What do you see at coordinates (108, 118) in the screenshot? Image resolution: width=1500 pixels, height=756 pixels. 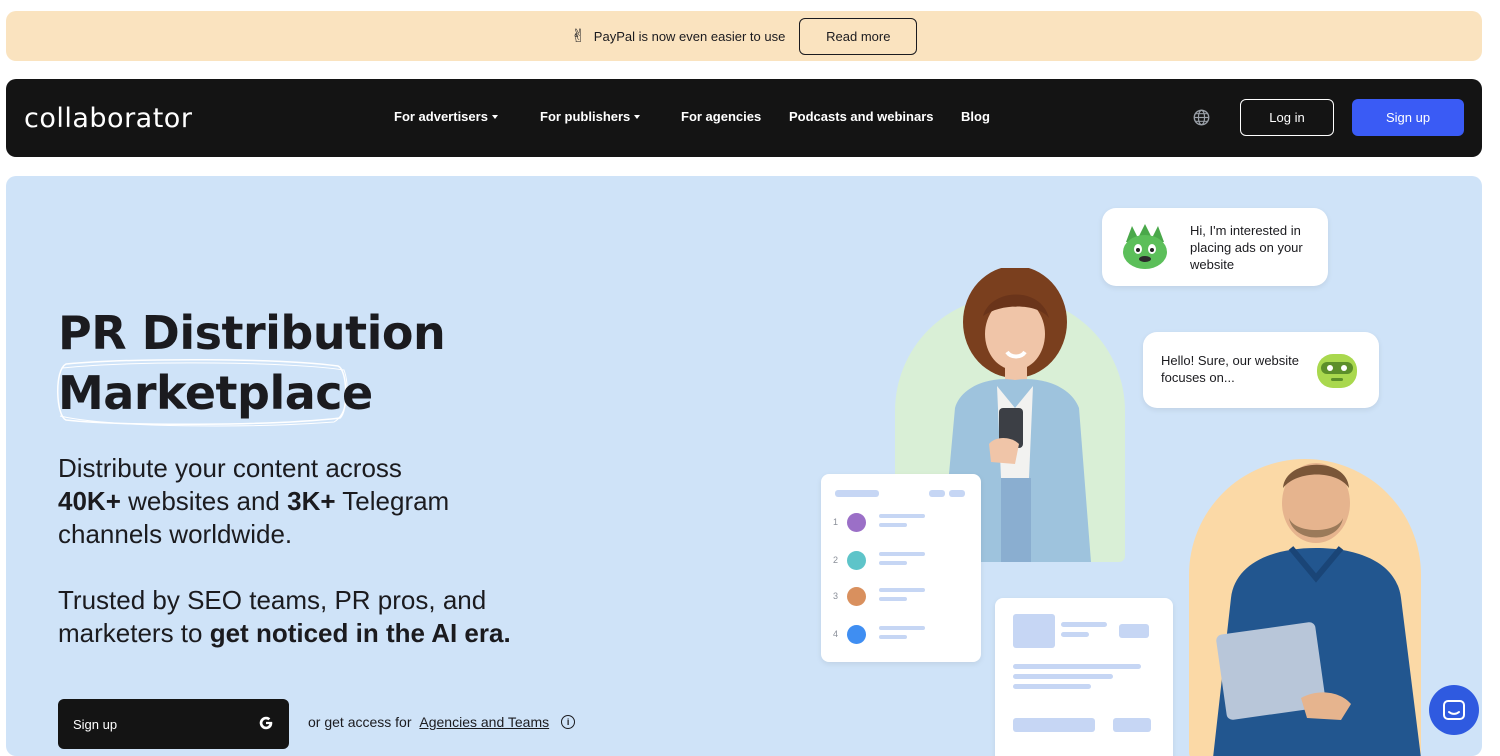 I see `logo: collaborator` at bounding box center [108, 118].